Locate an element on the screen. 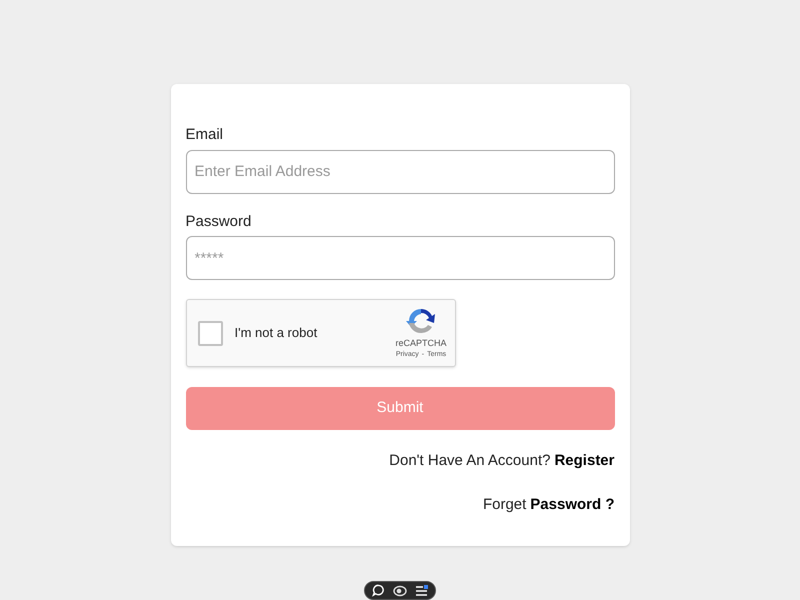 This screenshot has height=600, width=800. register-link: Register is located at coordinates (584, 461).